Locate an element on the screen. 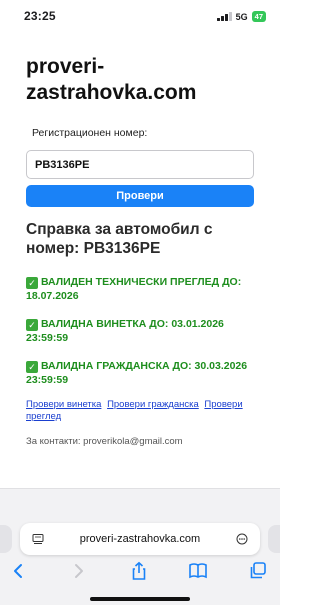  site-title: proveri-zastrahovka.com is located at coordinates (111, 79).